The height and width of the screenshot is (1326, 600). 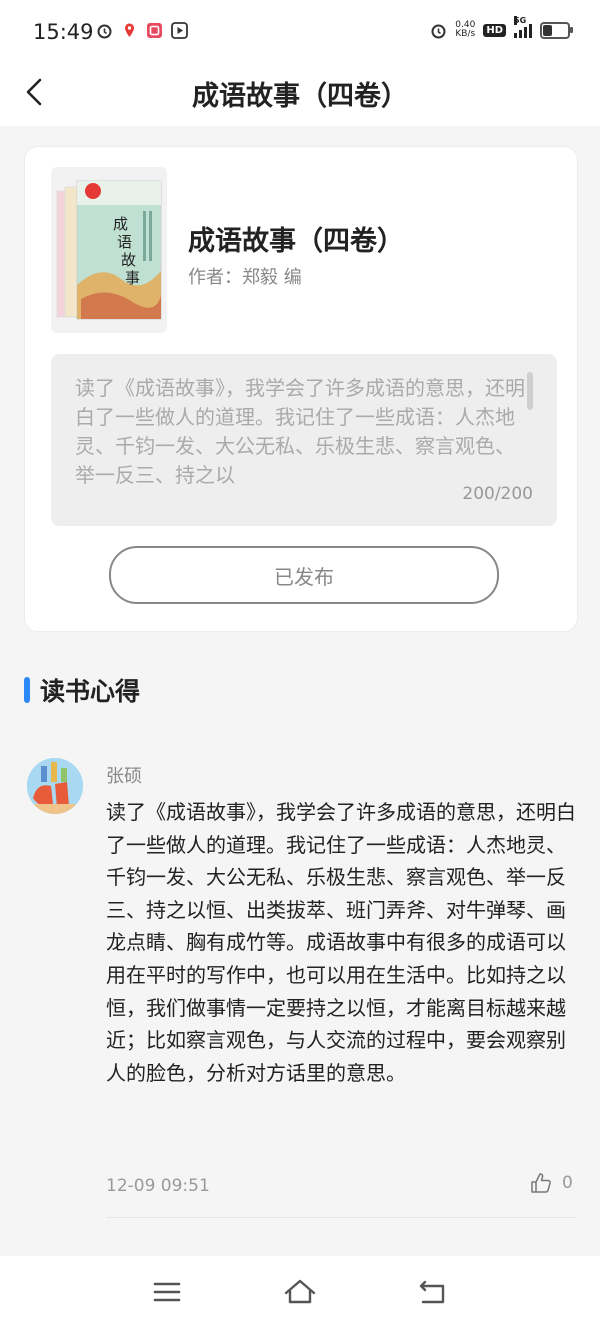 I want to click on svg-text: 成, so click(x=120, y=224).